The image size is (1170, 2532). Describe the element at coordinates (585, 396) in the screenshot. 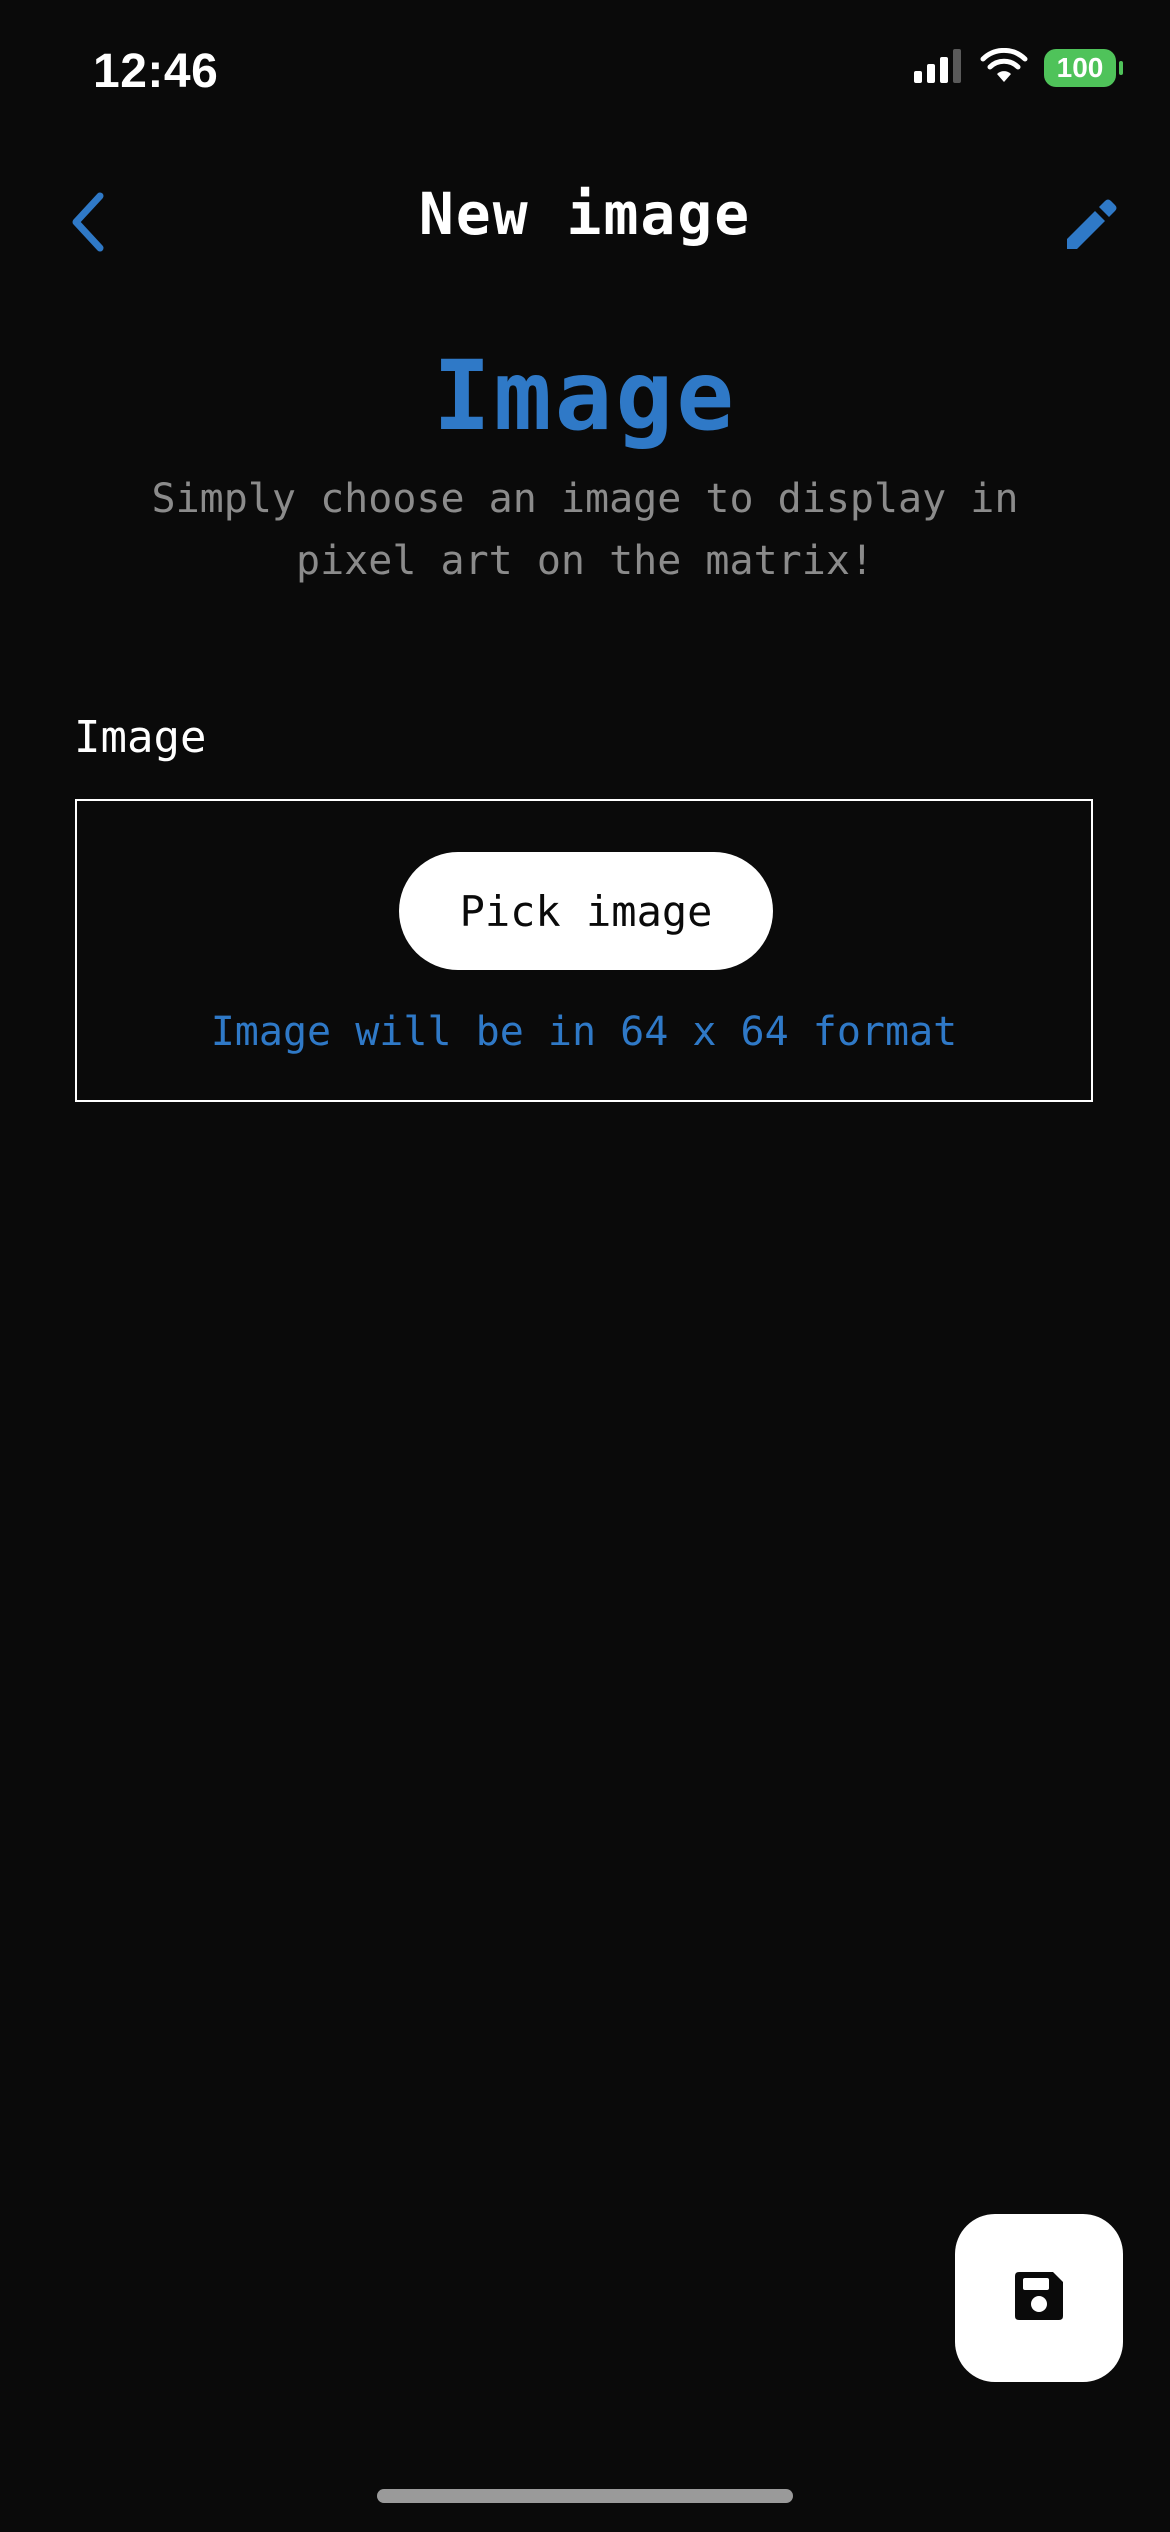

I see `hero-title: Image` at that location.